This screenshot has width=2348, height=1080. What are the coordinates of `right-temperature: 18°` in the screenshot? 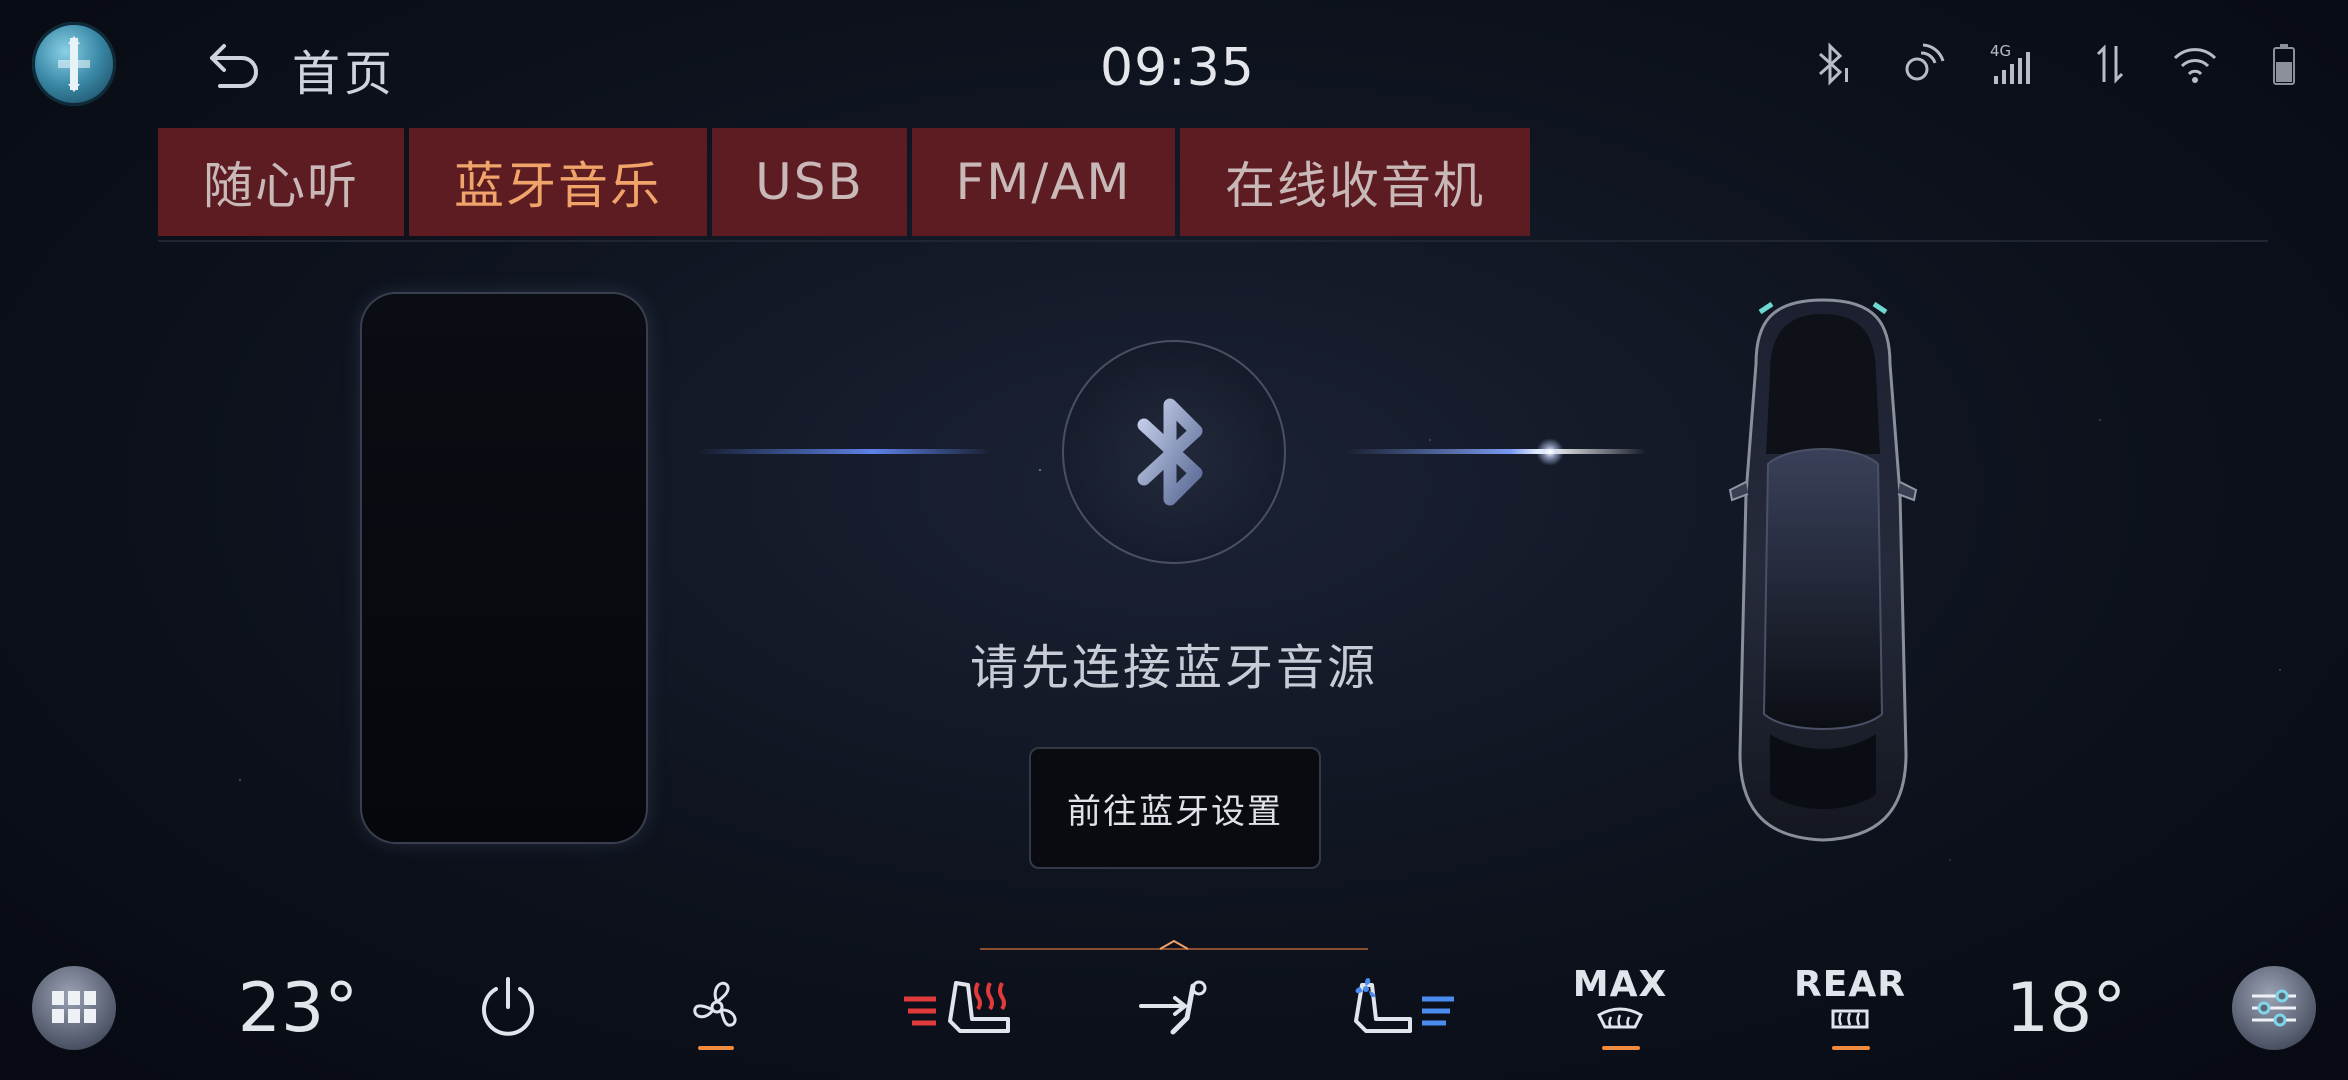 It's located at (2066, 1008).